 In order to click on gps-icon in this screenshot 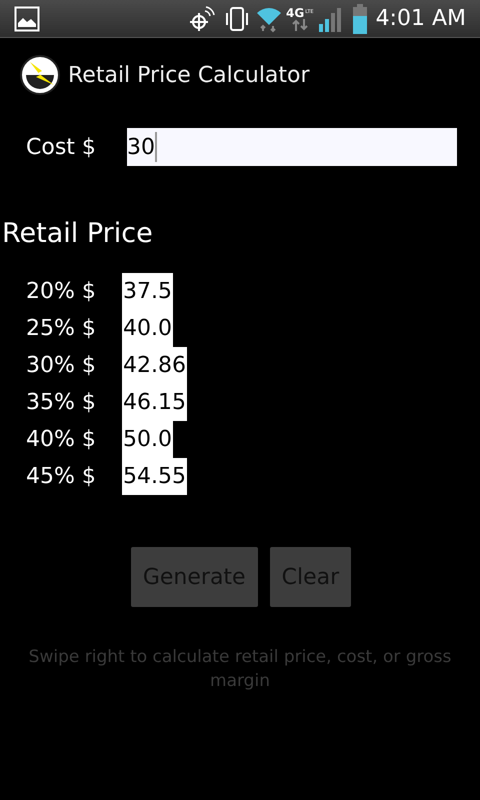, I will do `click(202, 18)`.